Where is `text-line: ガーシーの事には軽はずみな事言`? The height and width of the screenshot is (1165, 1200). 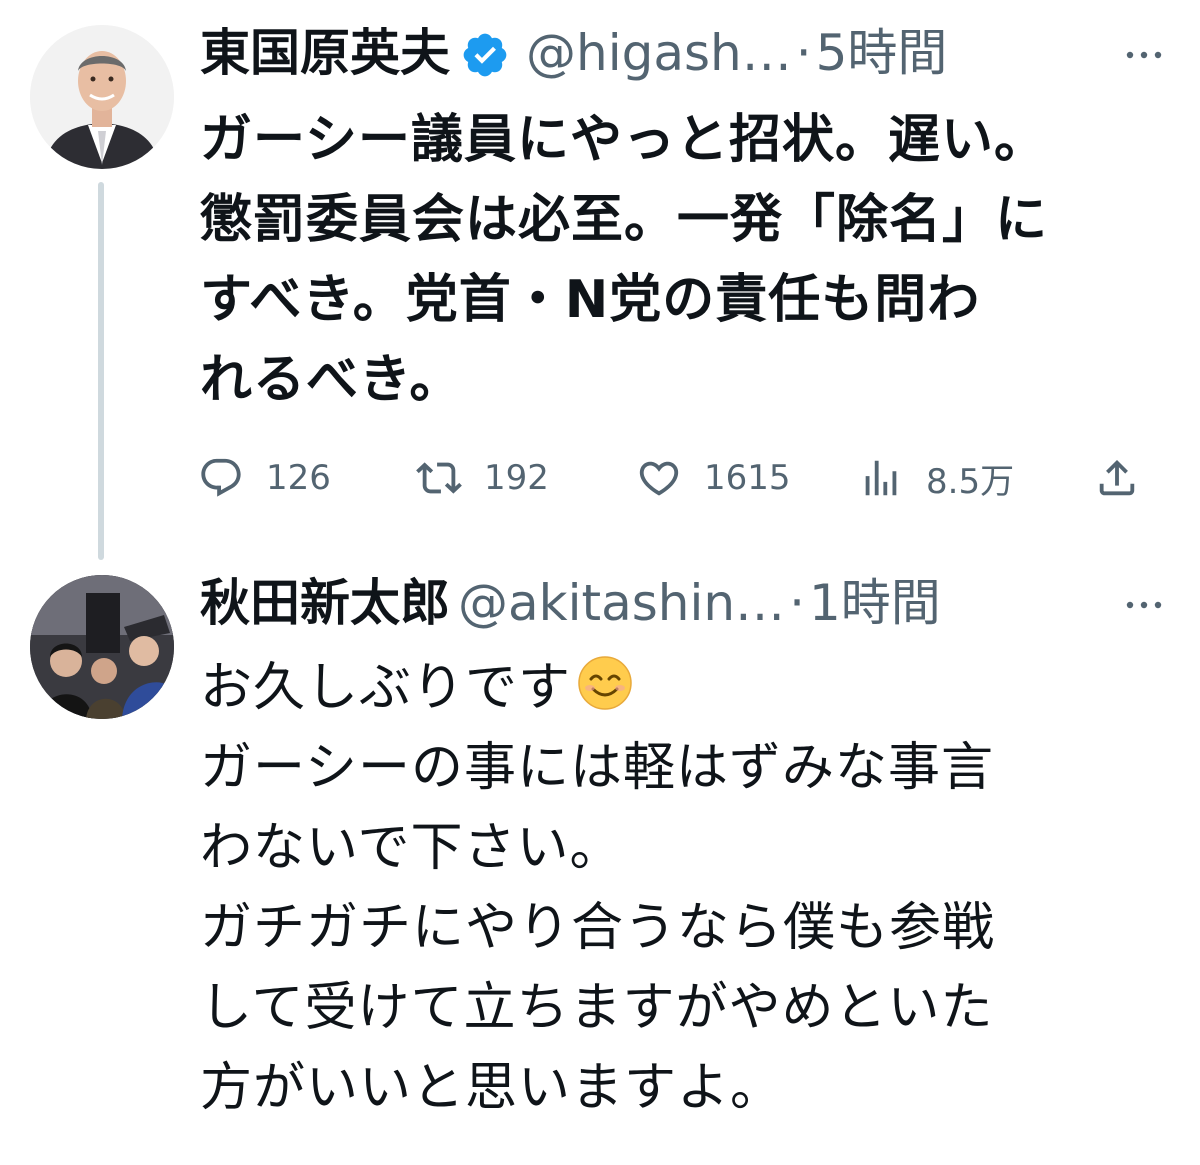
text-line: ガーシーの事には軽はずみな事言 is located at coordinates (597, 768).